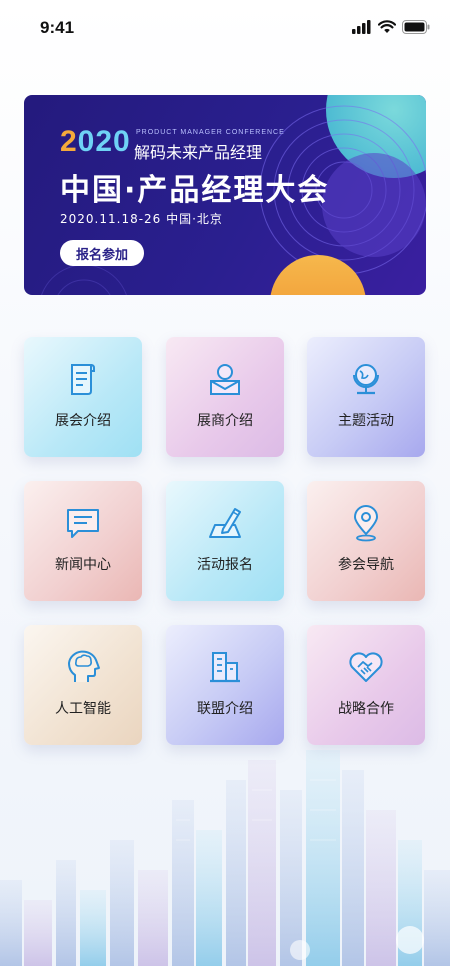  Describe the element at coordinates (83, 421) in the screenshot. I see `tile-label: 展会介绍` at that location.